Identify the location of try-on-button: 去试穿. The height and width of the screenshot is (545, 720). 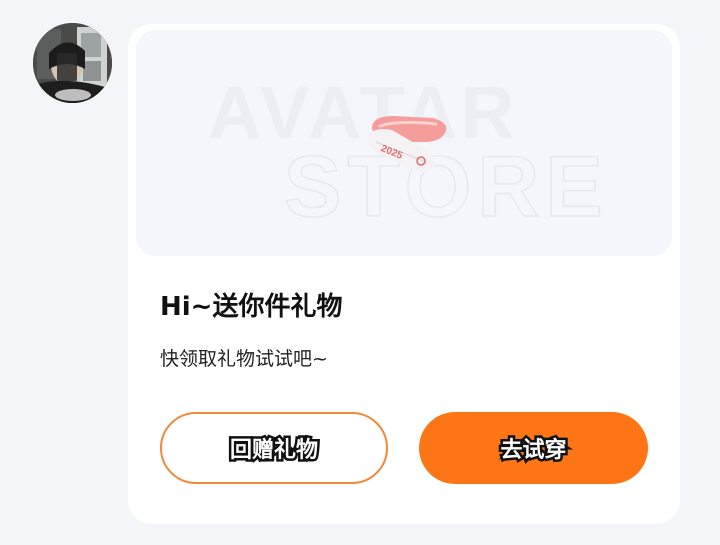
(533, 448).